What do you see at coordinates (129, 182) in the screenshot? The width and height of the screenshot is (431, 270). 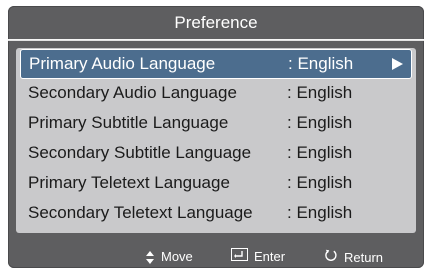 I see `option-label: Primary Teletext Language` at bounding box center [129, 182].